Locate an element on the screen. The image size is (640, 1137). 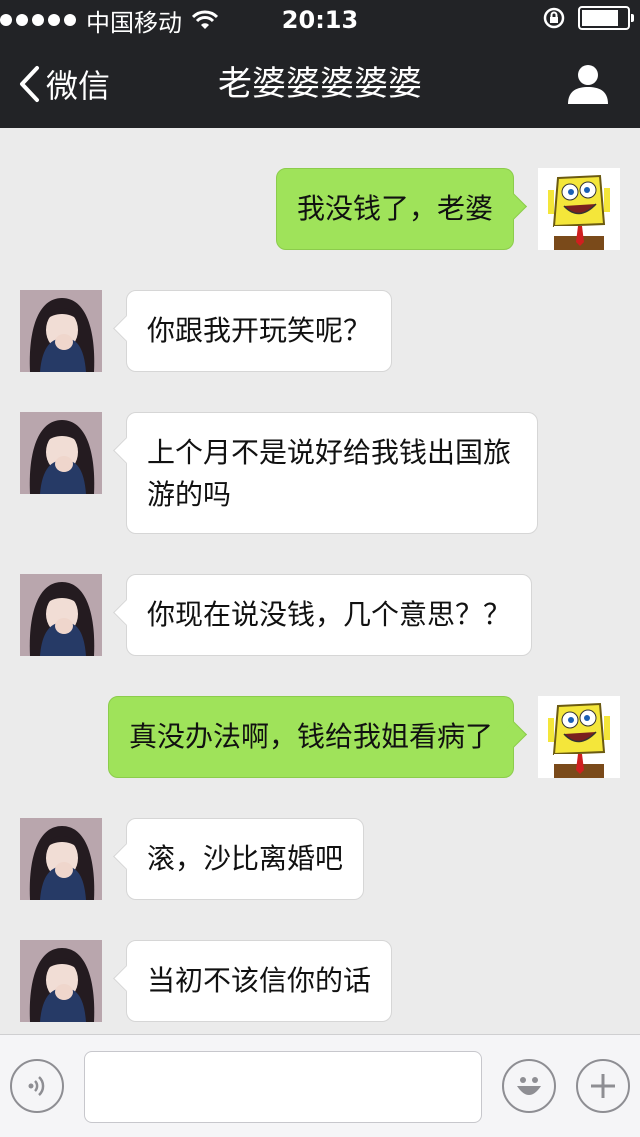
incoming-message-bubble: 当初不该信你的话 is located at coordinates (252, 981).